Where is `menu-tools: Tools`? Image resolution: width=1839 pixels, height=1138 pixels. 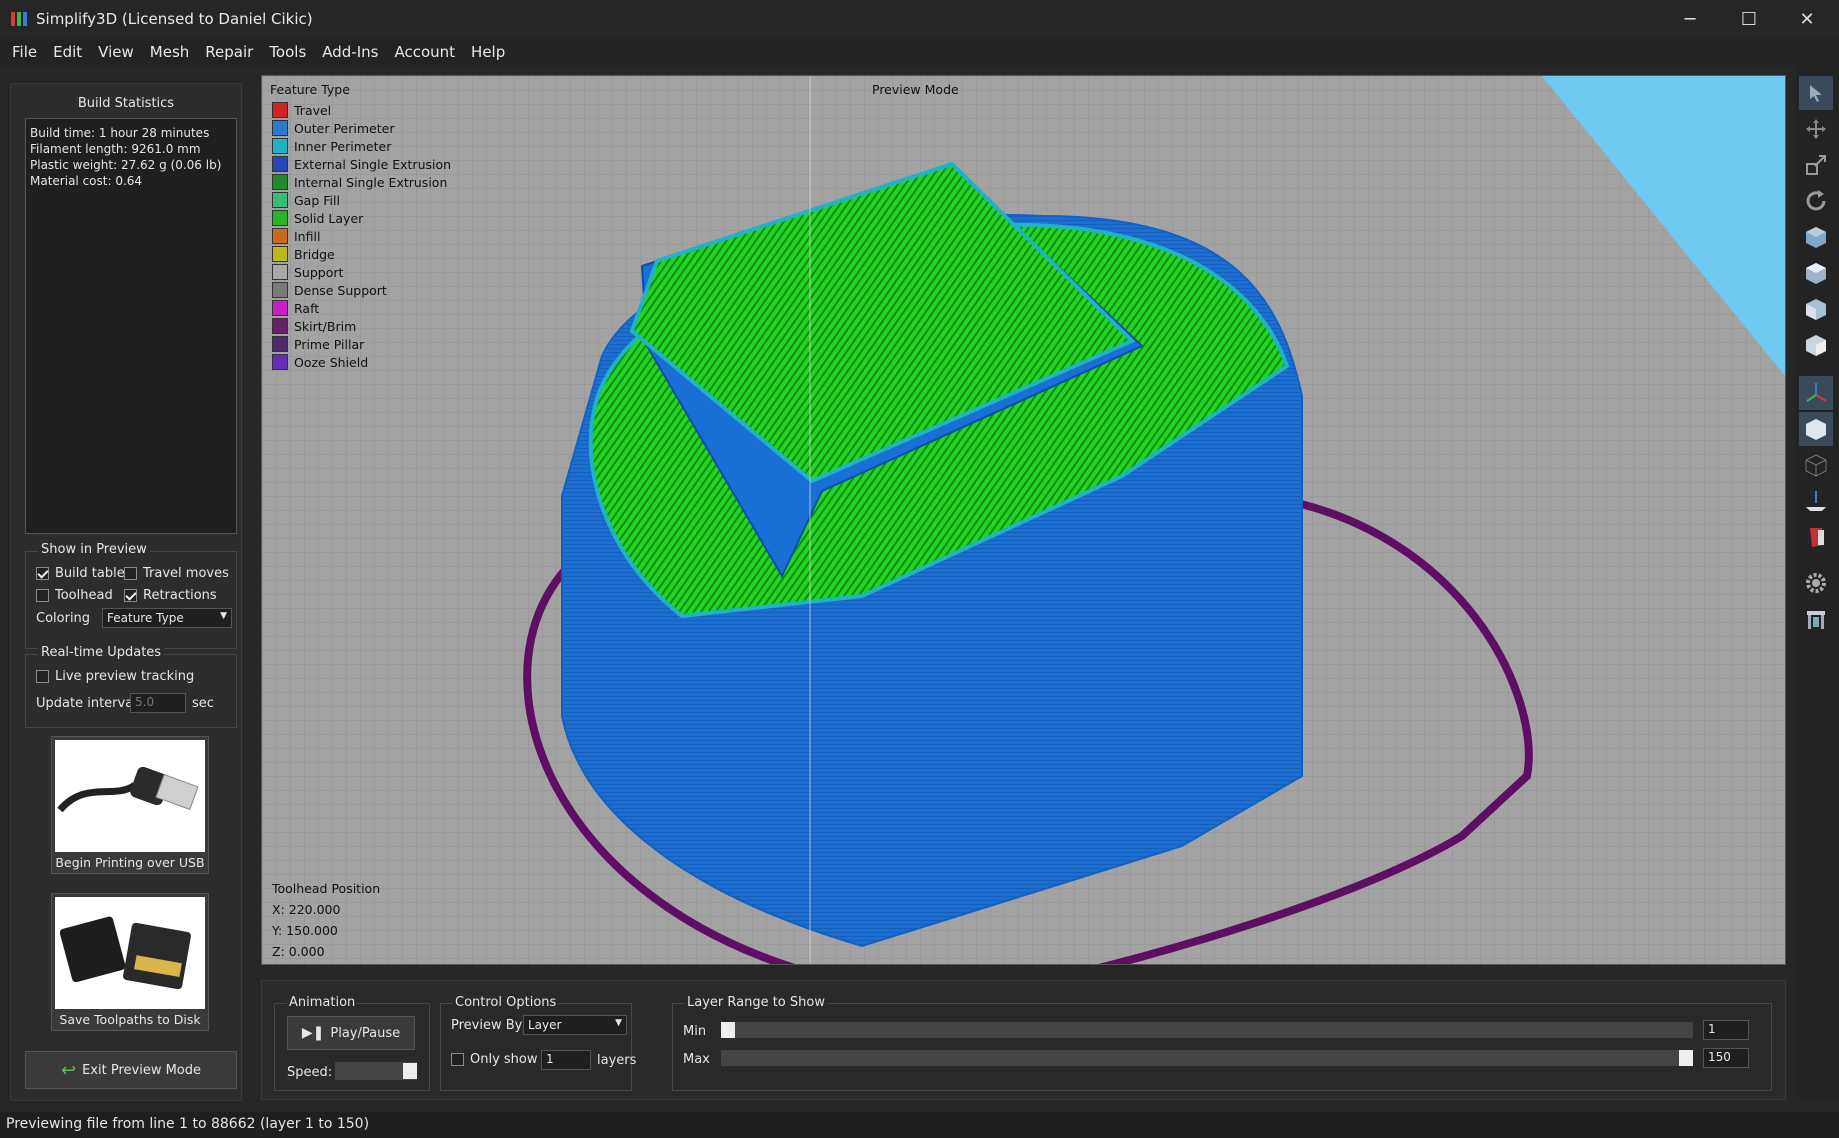
menu-tools: Tools is located at coordinates (287, 52).